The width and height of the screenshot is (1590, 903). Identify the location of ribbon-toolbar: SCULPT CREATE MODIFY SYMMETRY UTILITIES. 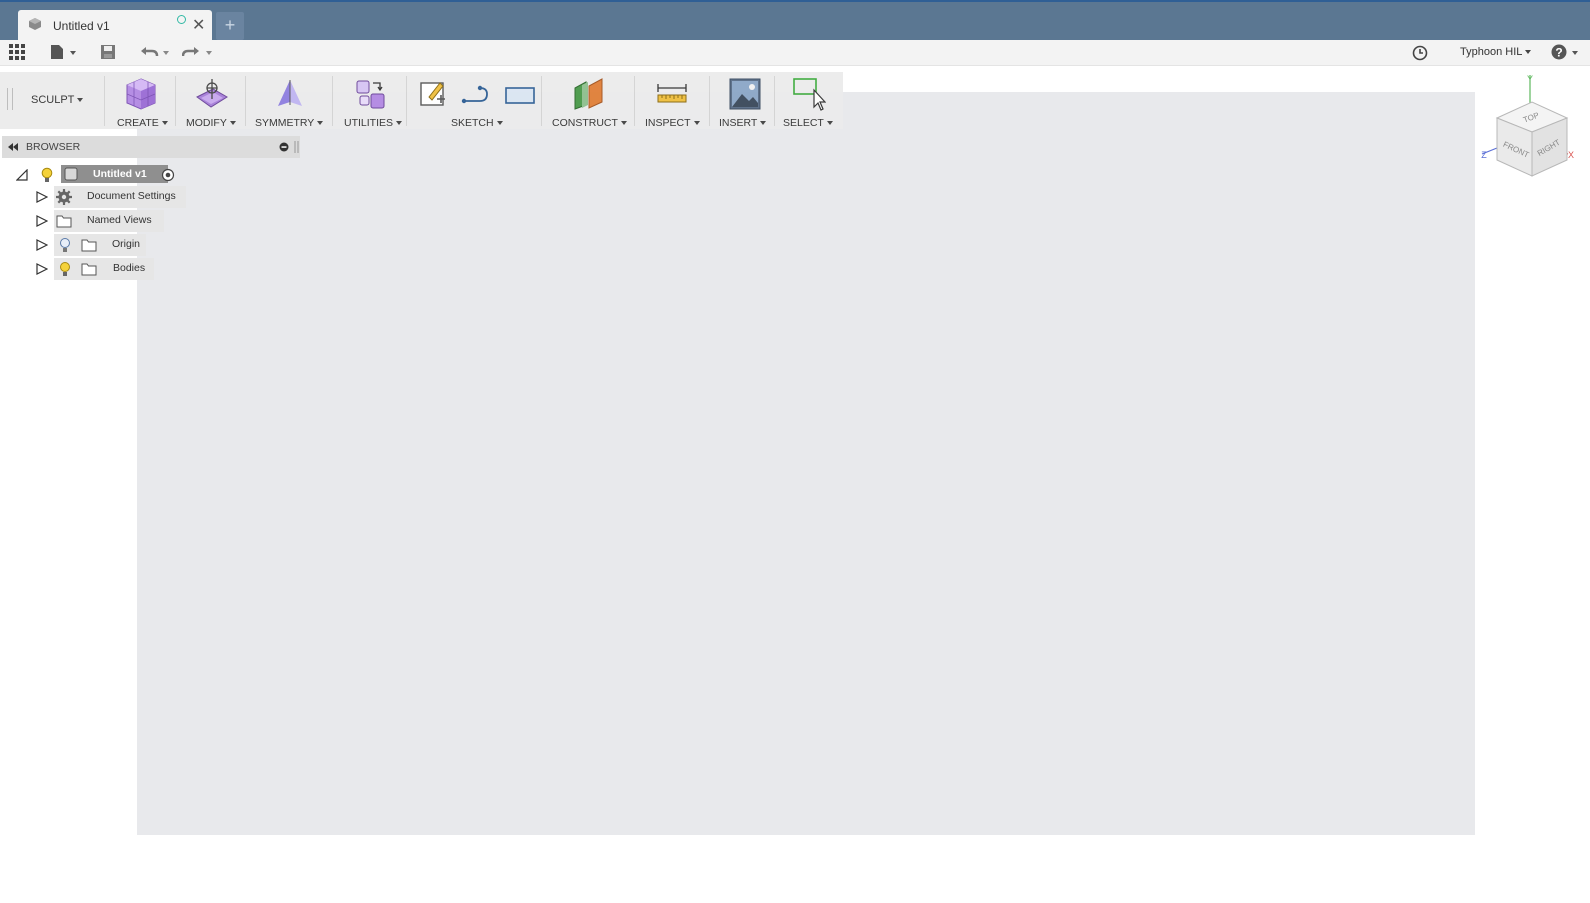
(421, 100).